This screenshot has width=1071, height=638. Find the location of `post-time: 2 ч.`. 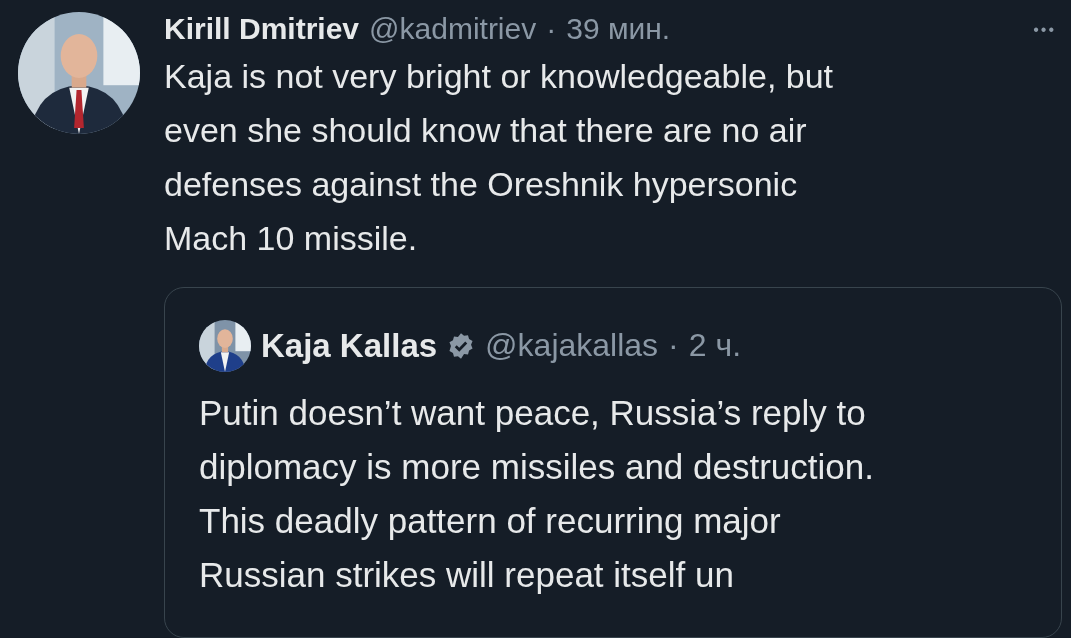

post-time: 2 ч. is located at coordinates (714, 345).